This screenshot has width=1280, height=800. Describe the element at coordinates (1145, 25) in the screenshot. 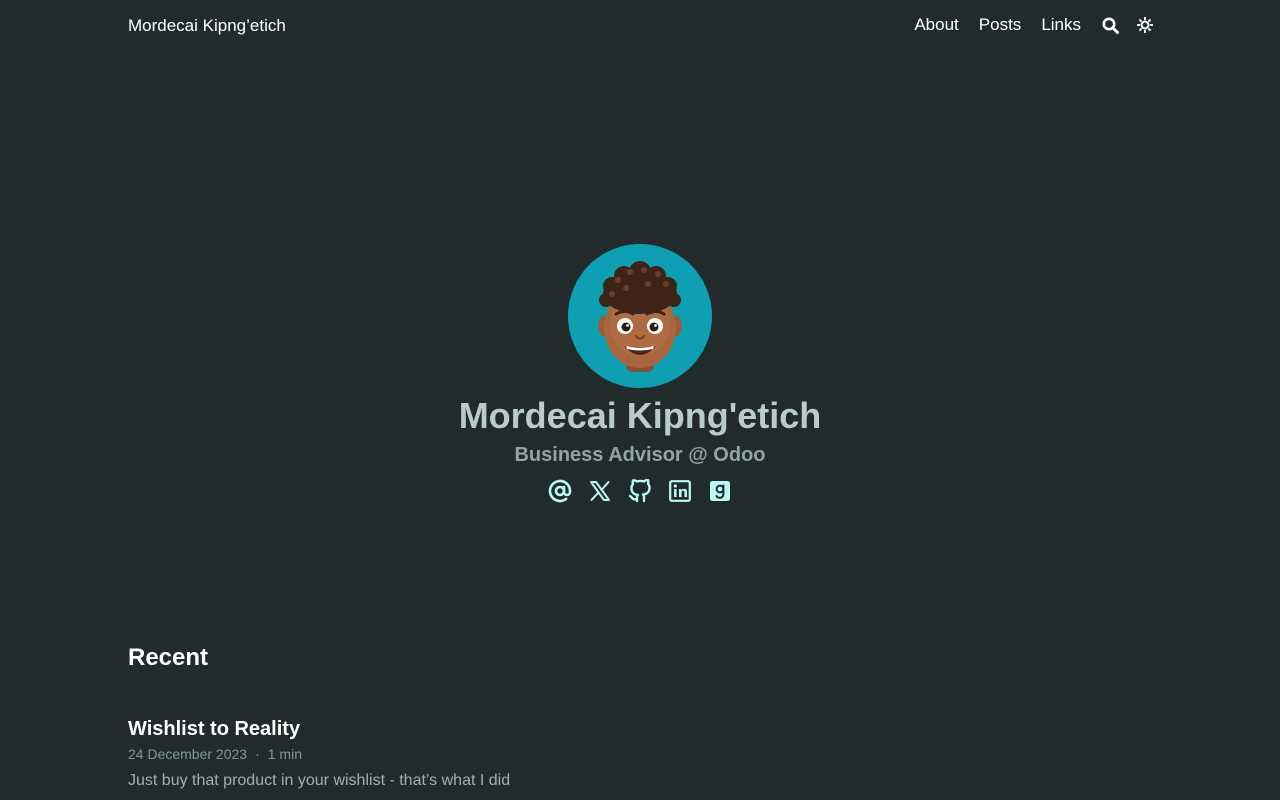

I see `sun-icon` at that location.